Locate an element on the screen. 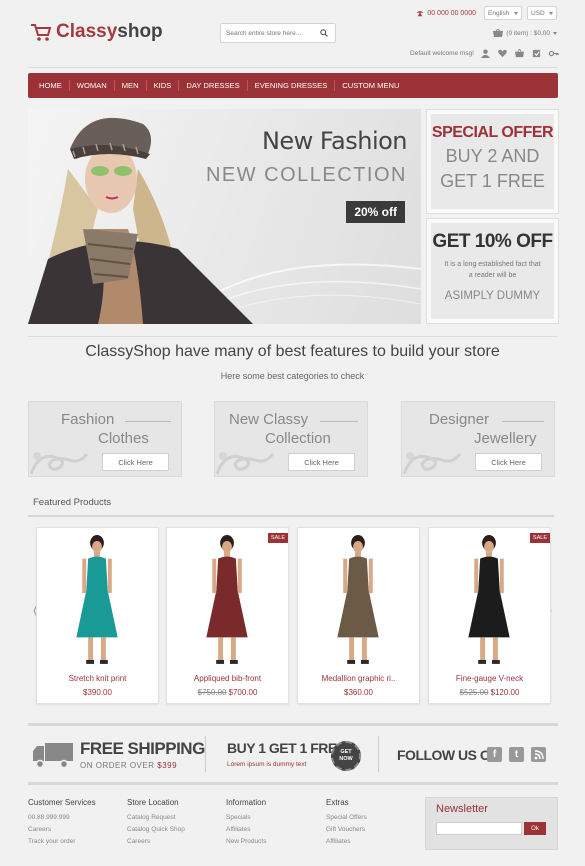 The height and width of the screenshot is (866, 585). footer-link: Special Offers is located at coordinates (346, 817).